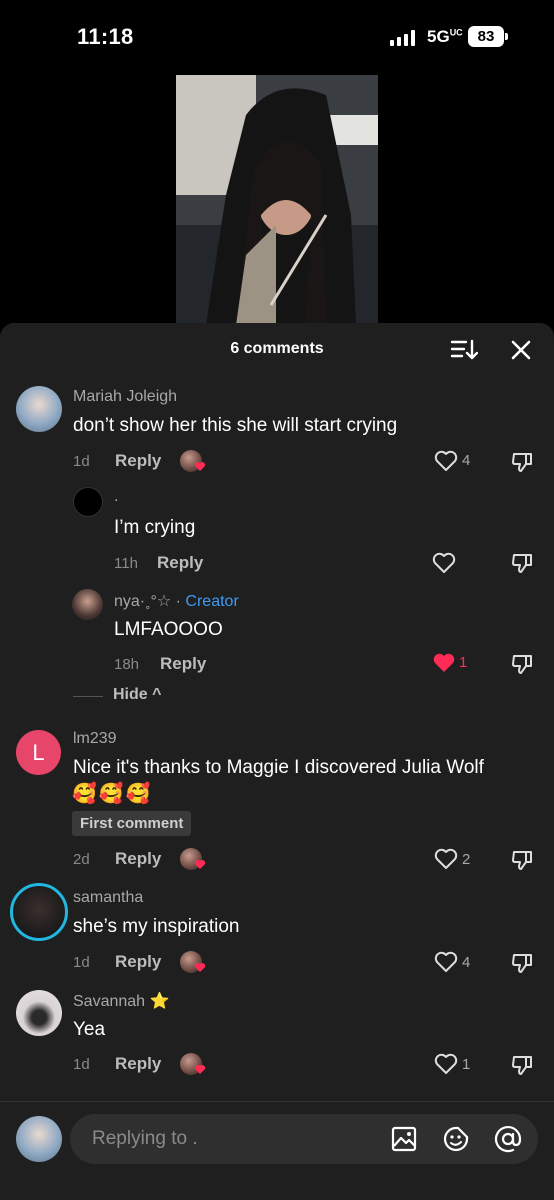 The width and height of the screenshot is (554, 1200). Describe the element at coordinates (89, 1029) in the screenshot. I see `comment-text: Yea` at that location.